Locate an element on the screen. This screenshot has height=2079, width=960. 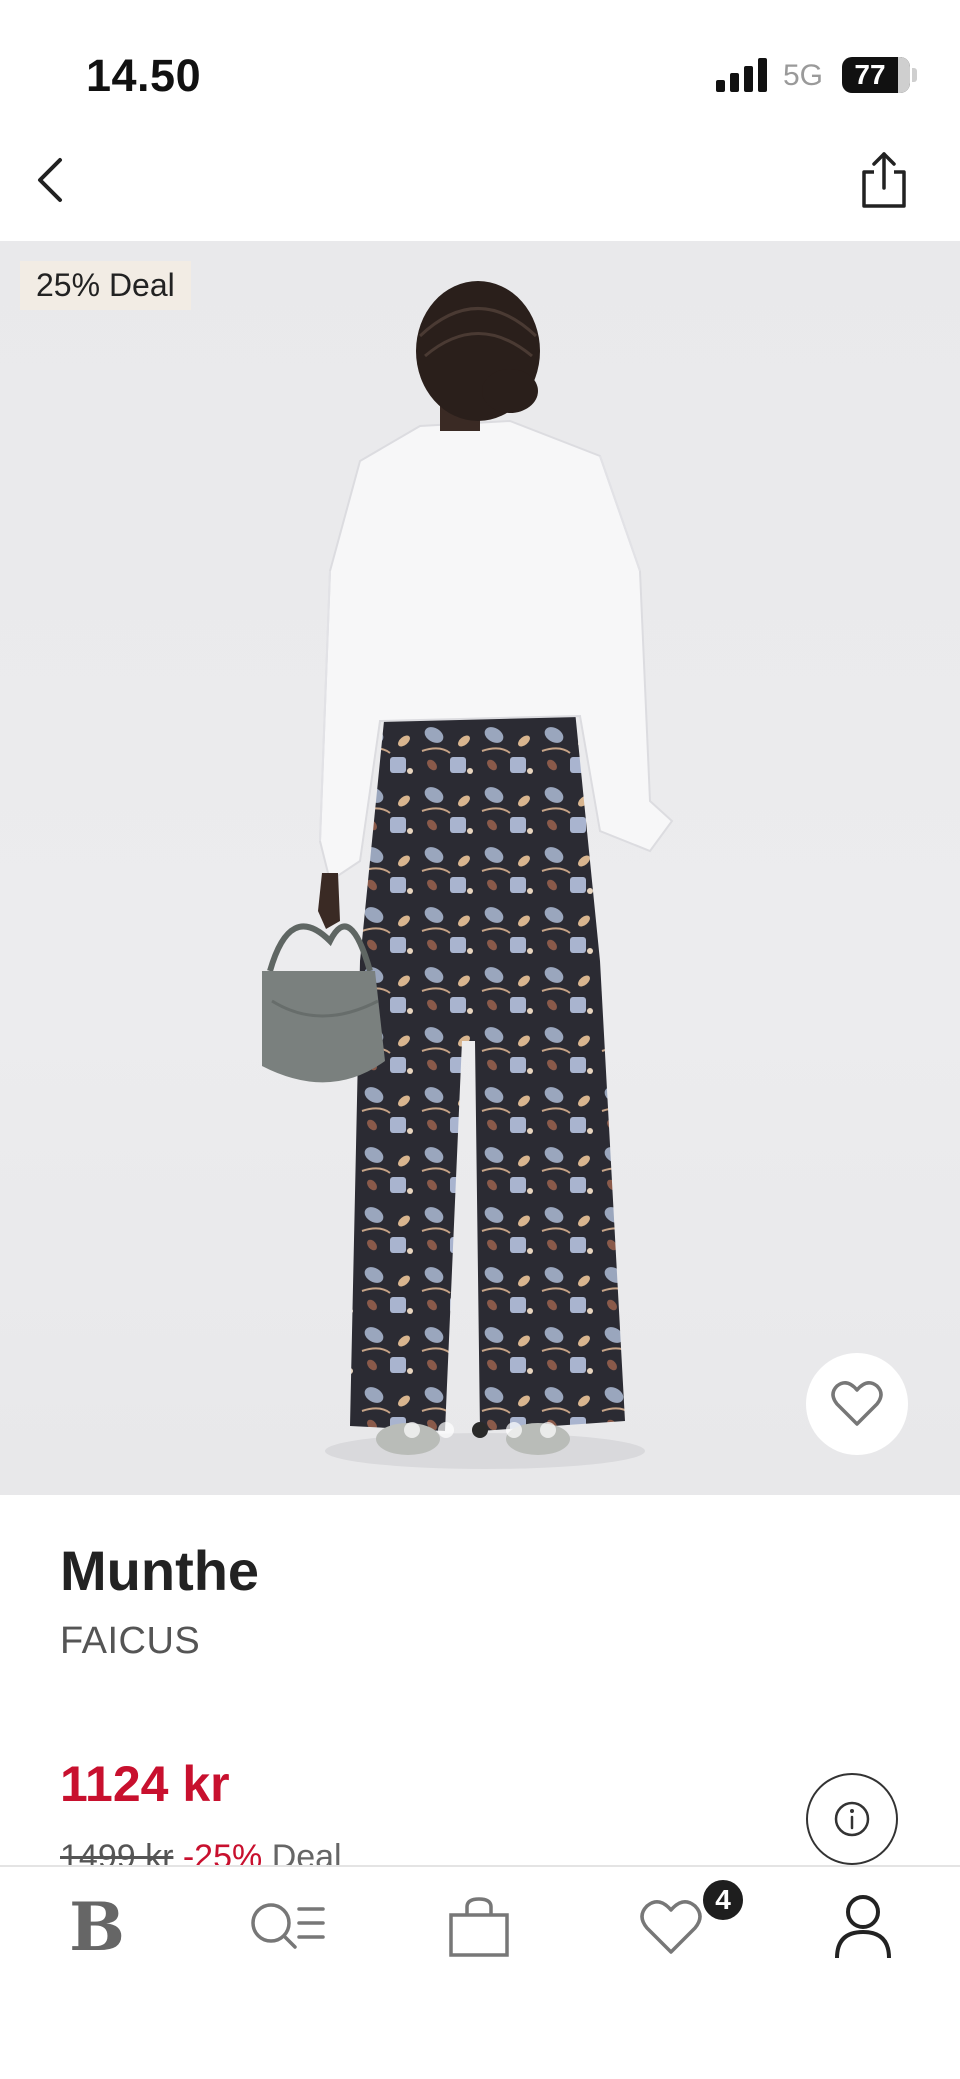
search-list-icon is located at coordinates (288, 1926).